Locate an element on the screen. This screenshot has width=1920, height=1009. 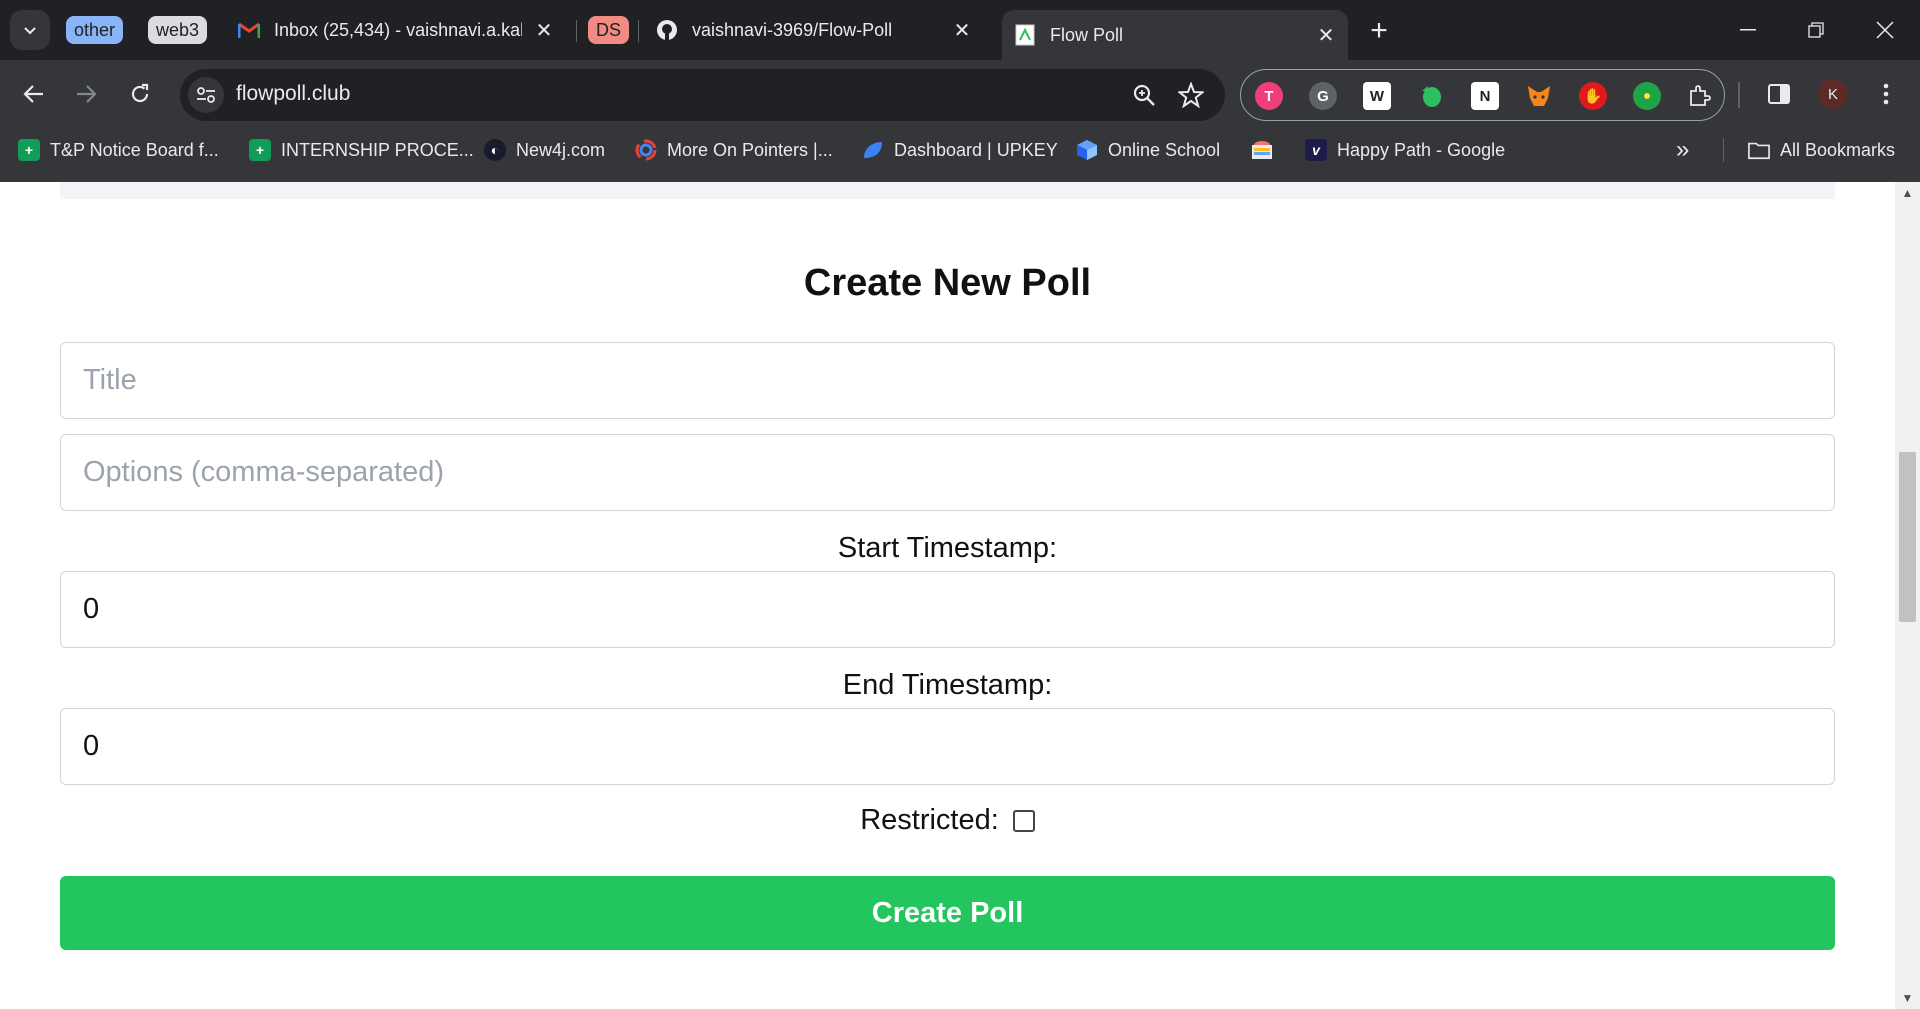
bookmark-item: Online School is located at coordinates (1148, 150).